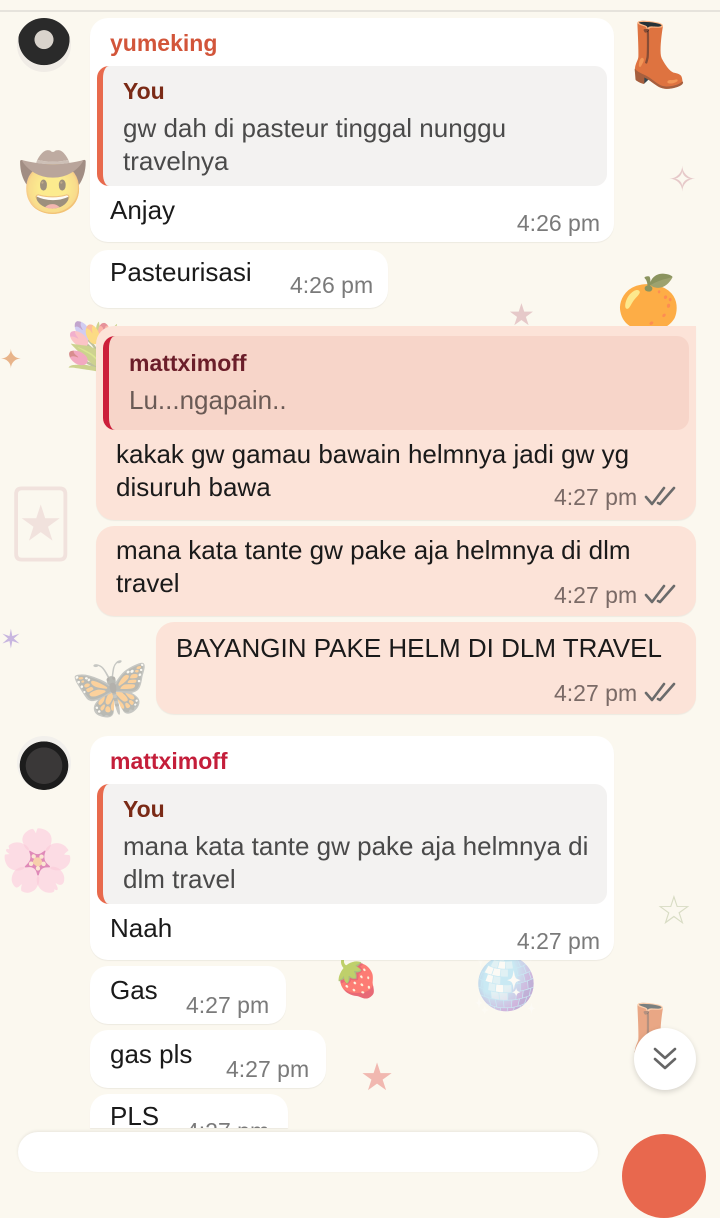 The height and width of the screenshot is (1218, 720). What do you see at coordinates (53, 183) in the screenshot?
I see `wallpaper-hat-icon: 🤠` at bounding box center [53, 183].